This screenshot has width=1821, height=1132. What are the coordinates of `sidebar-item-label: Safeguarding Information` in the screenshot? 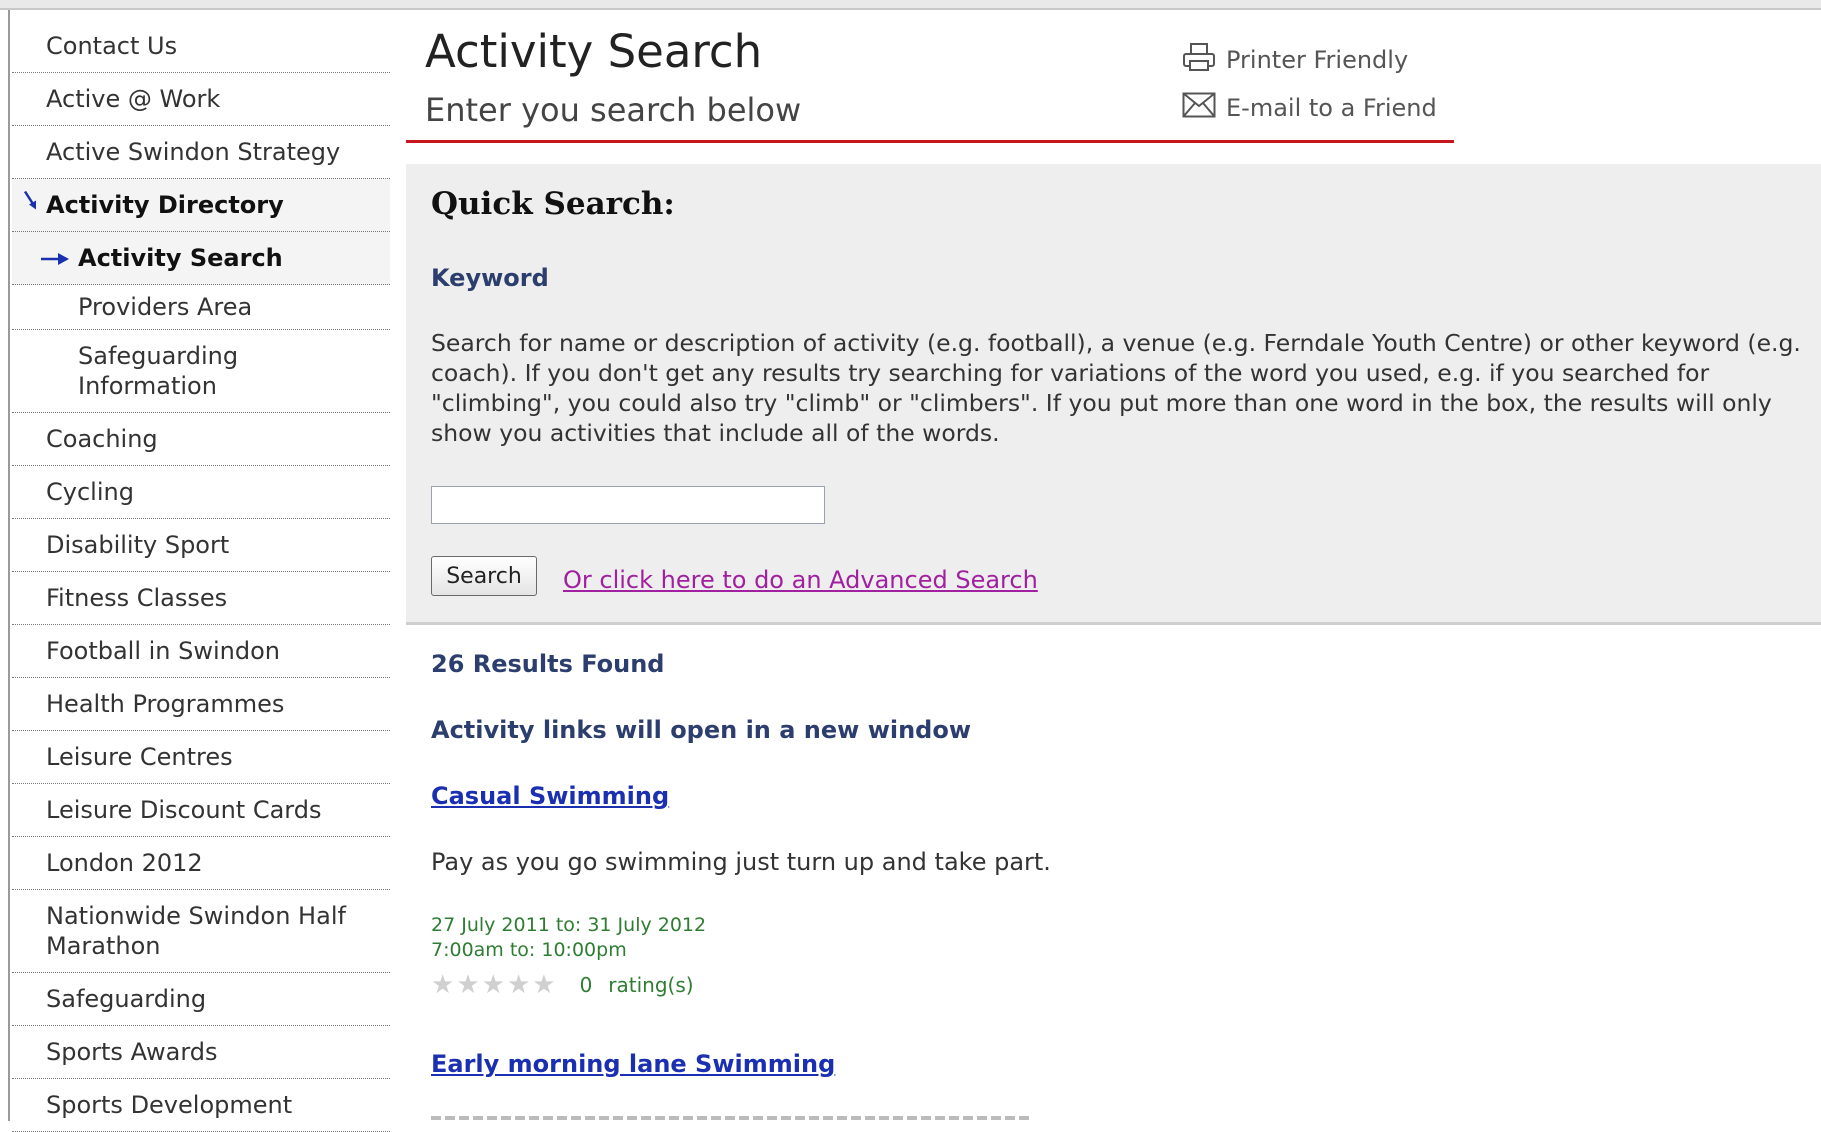 It's located at (158, 371).